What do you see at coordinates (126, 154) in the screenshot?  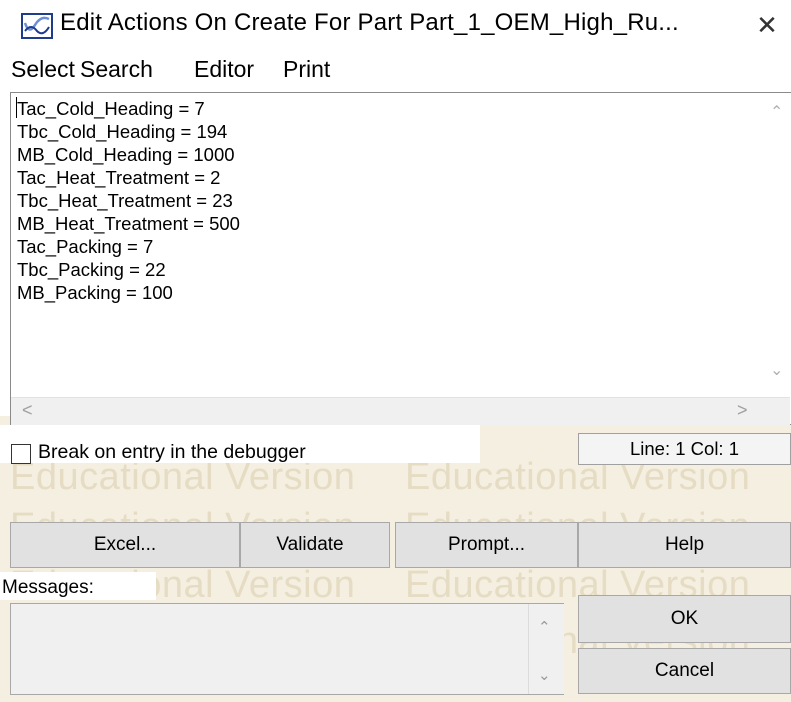 I see `editor-line: MB_Cold_Heading = 1000` at bounding box center [126, 154].